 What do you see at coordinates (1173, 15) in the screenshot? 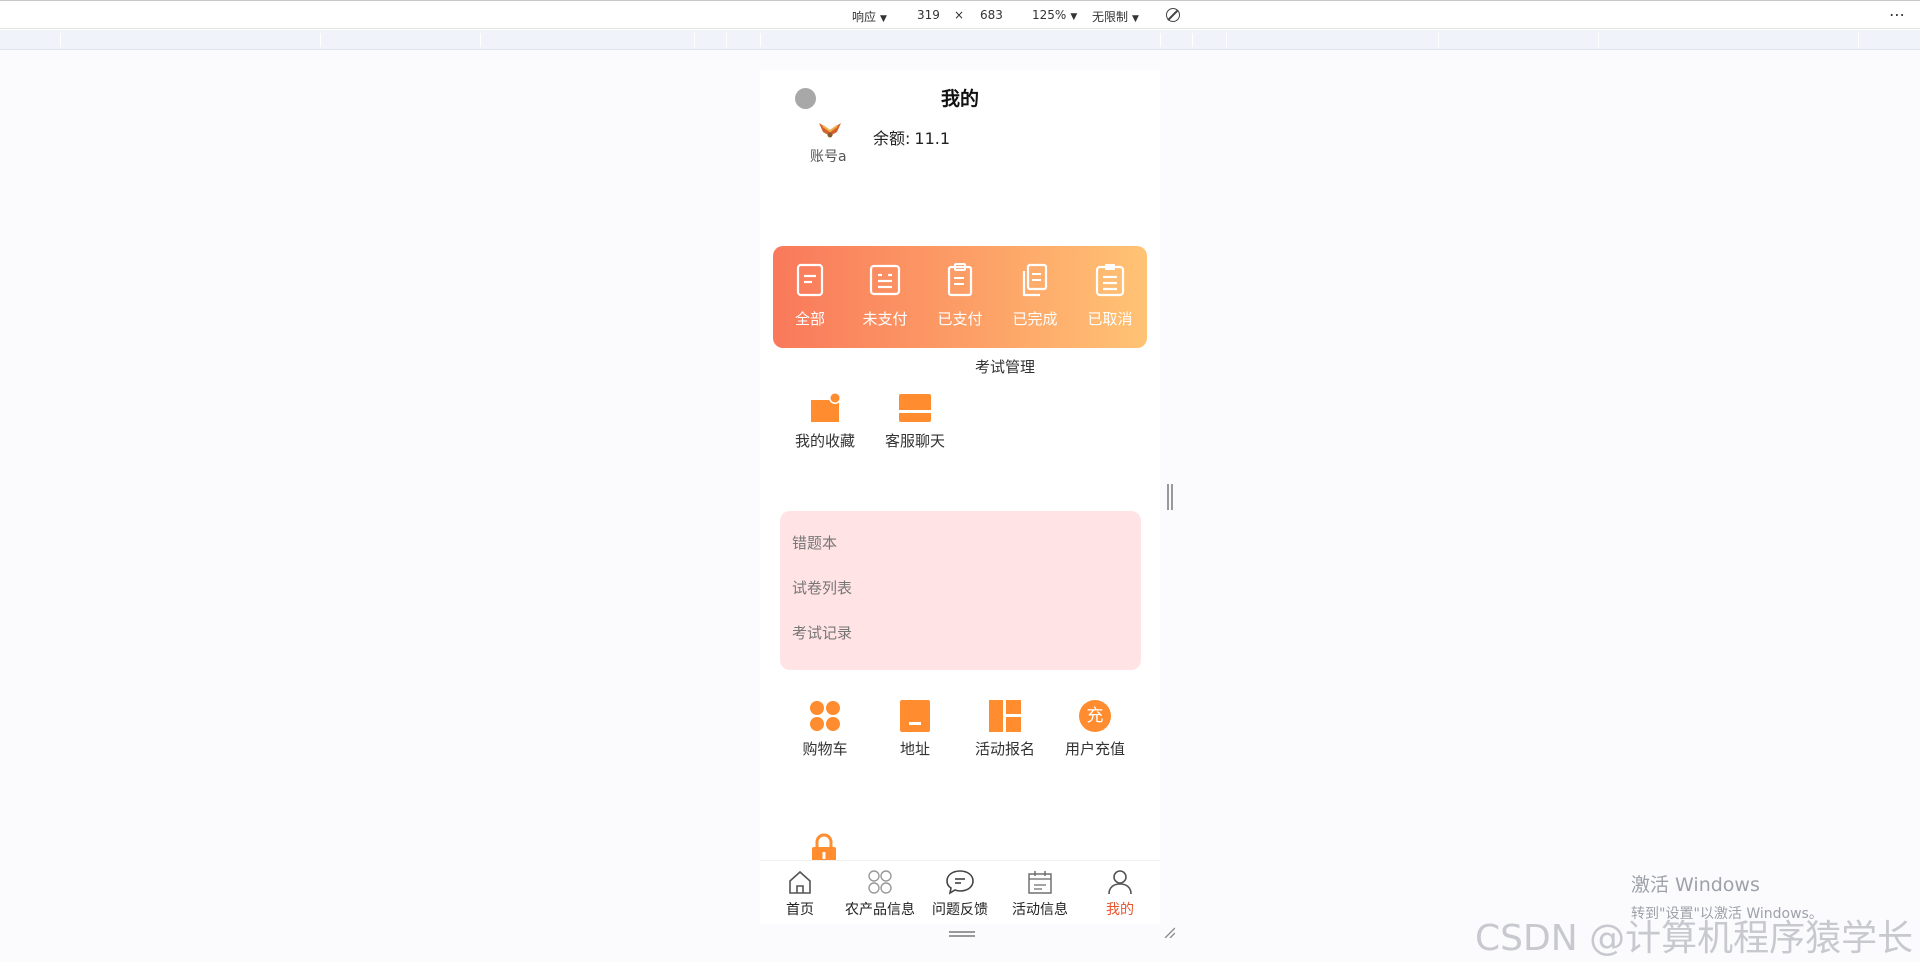
I see `rotate-icon` at bounding box center [1173, 15].